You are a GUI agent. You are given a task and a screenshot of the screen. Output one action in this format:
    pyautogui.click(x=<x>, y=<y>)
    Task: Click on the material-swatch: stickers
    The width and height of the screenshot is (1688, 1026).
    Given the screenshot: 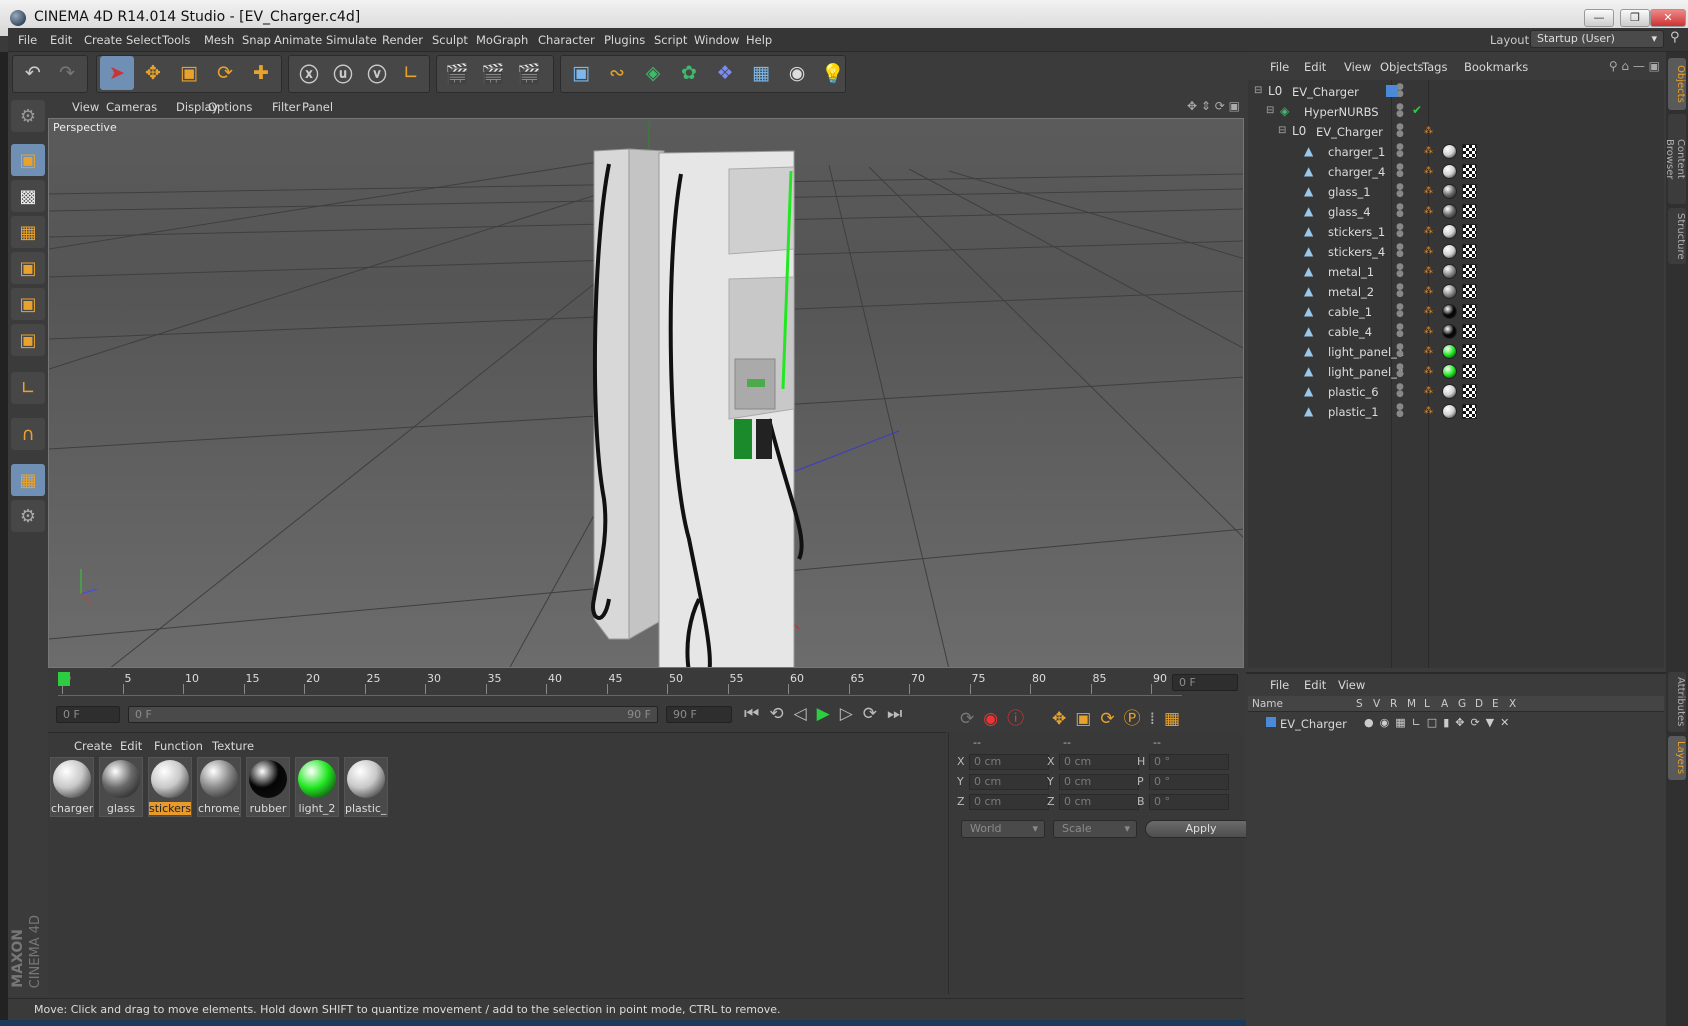 What is the action you would take?
    pyautogui.click(x=170, y=787)
    